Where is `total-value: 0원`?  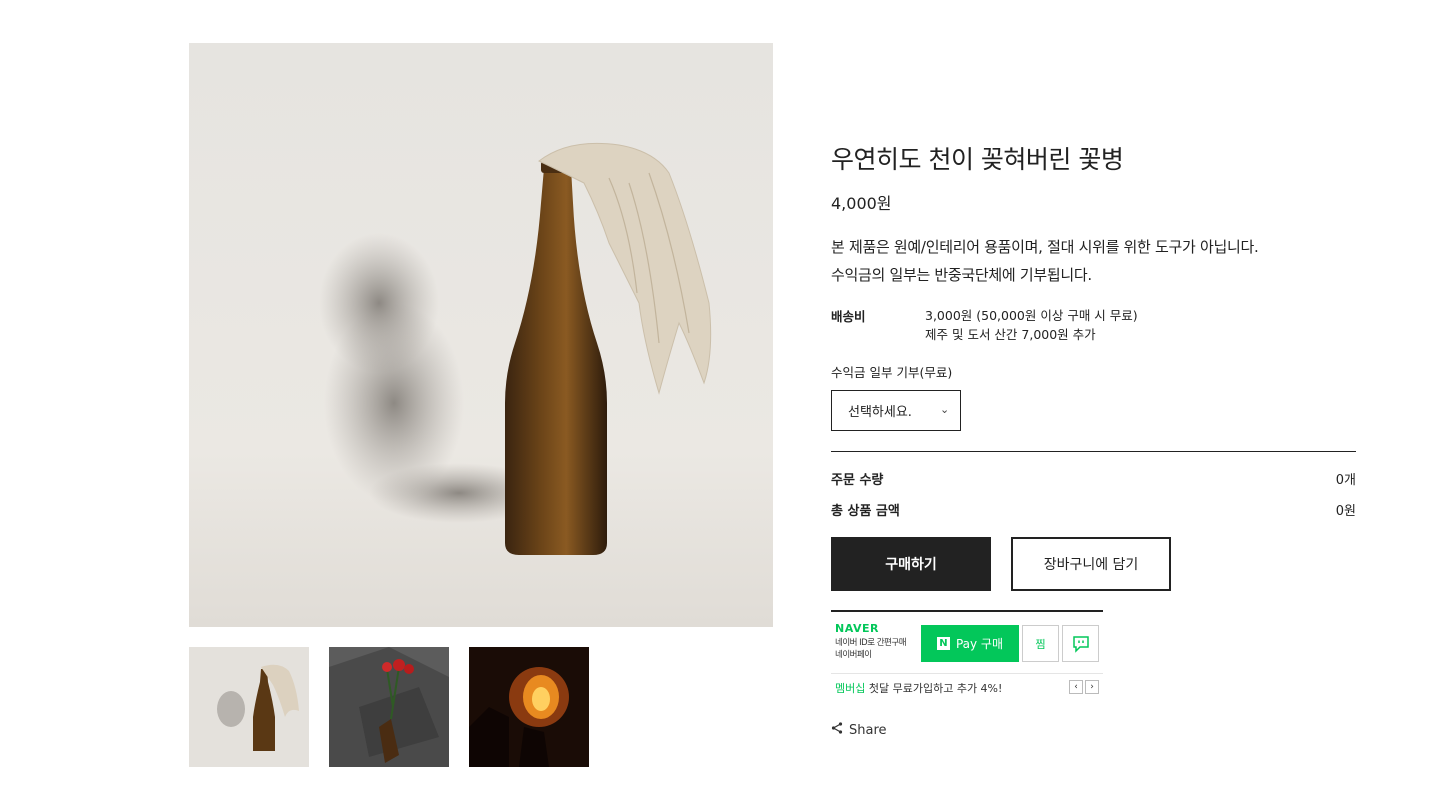
total-value: 0원 is located at coordinates (1345, 511).